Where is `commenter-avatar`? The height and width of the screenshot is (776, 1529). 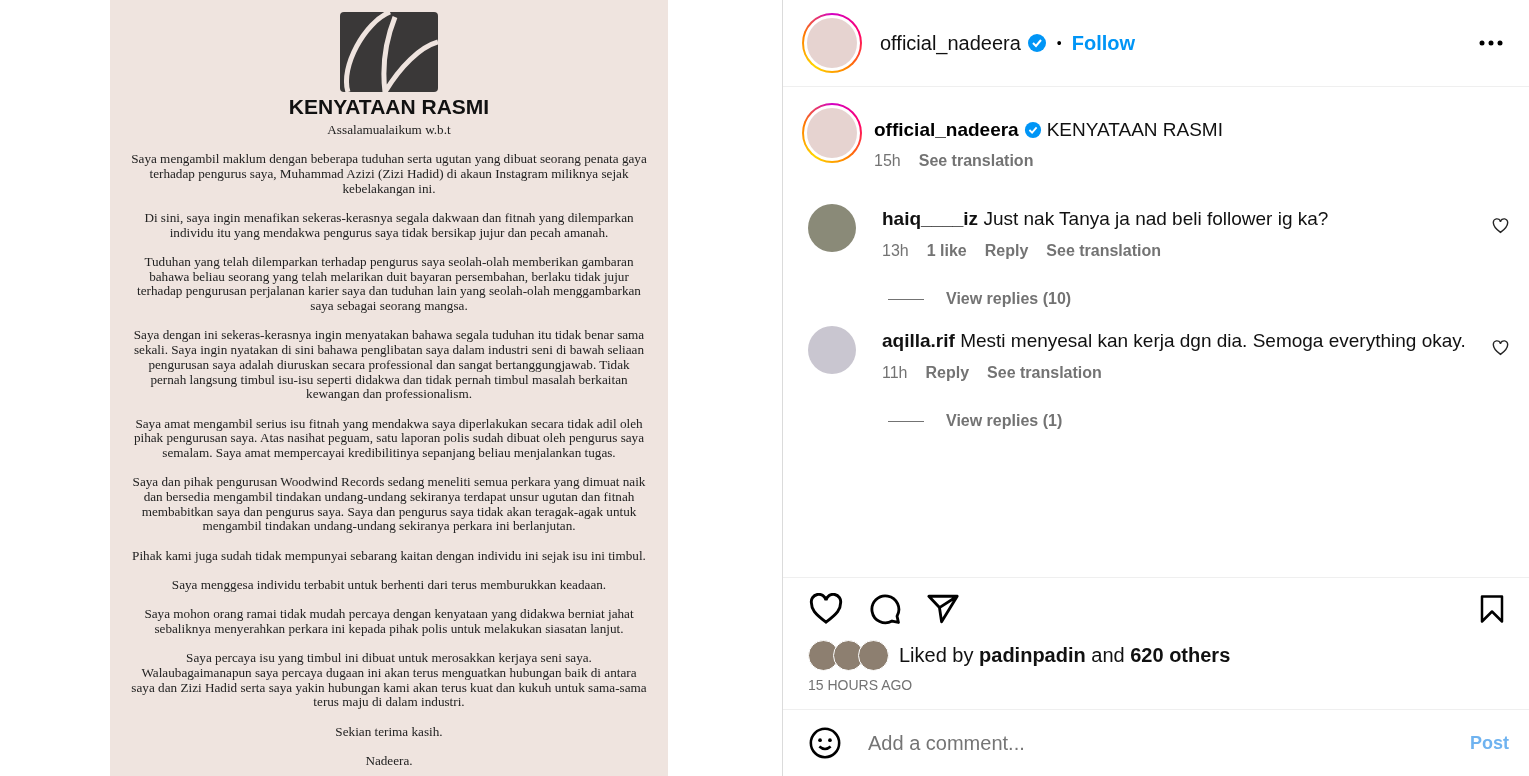 commenter-avatar is located at coordinates (832, 228).